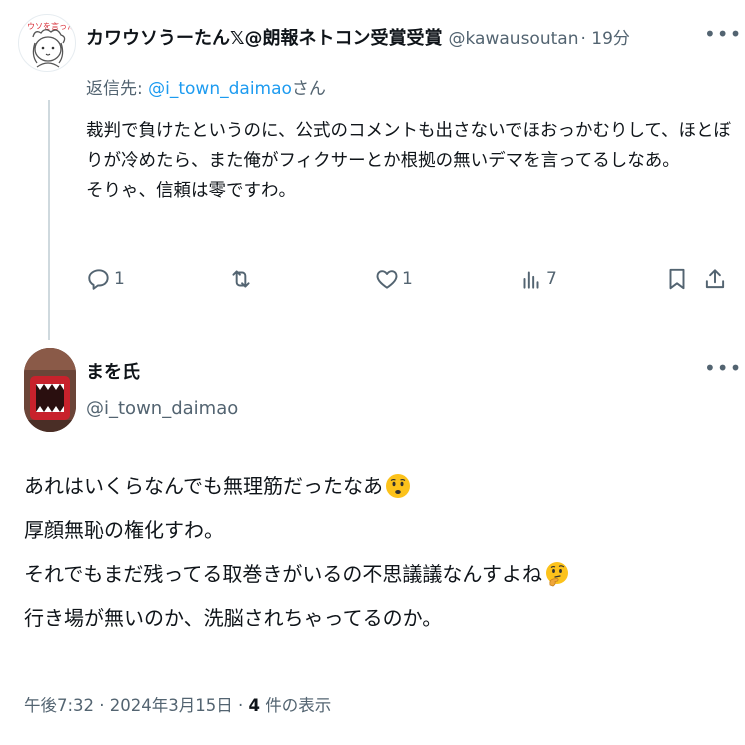  I want to click on main-text-line: 厚顔無恥の権化すわ。, so click(124, 530).